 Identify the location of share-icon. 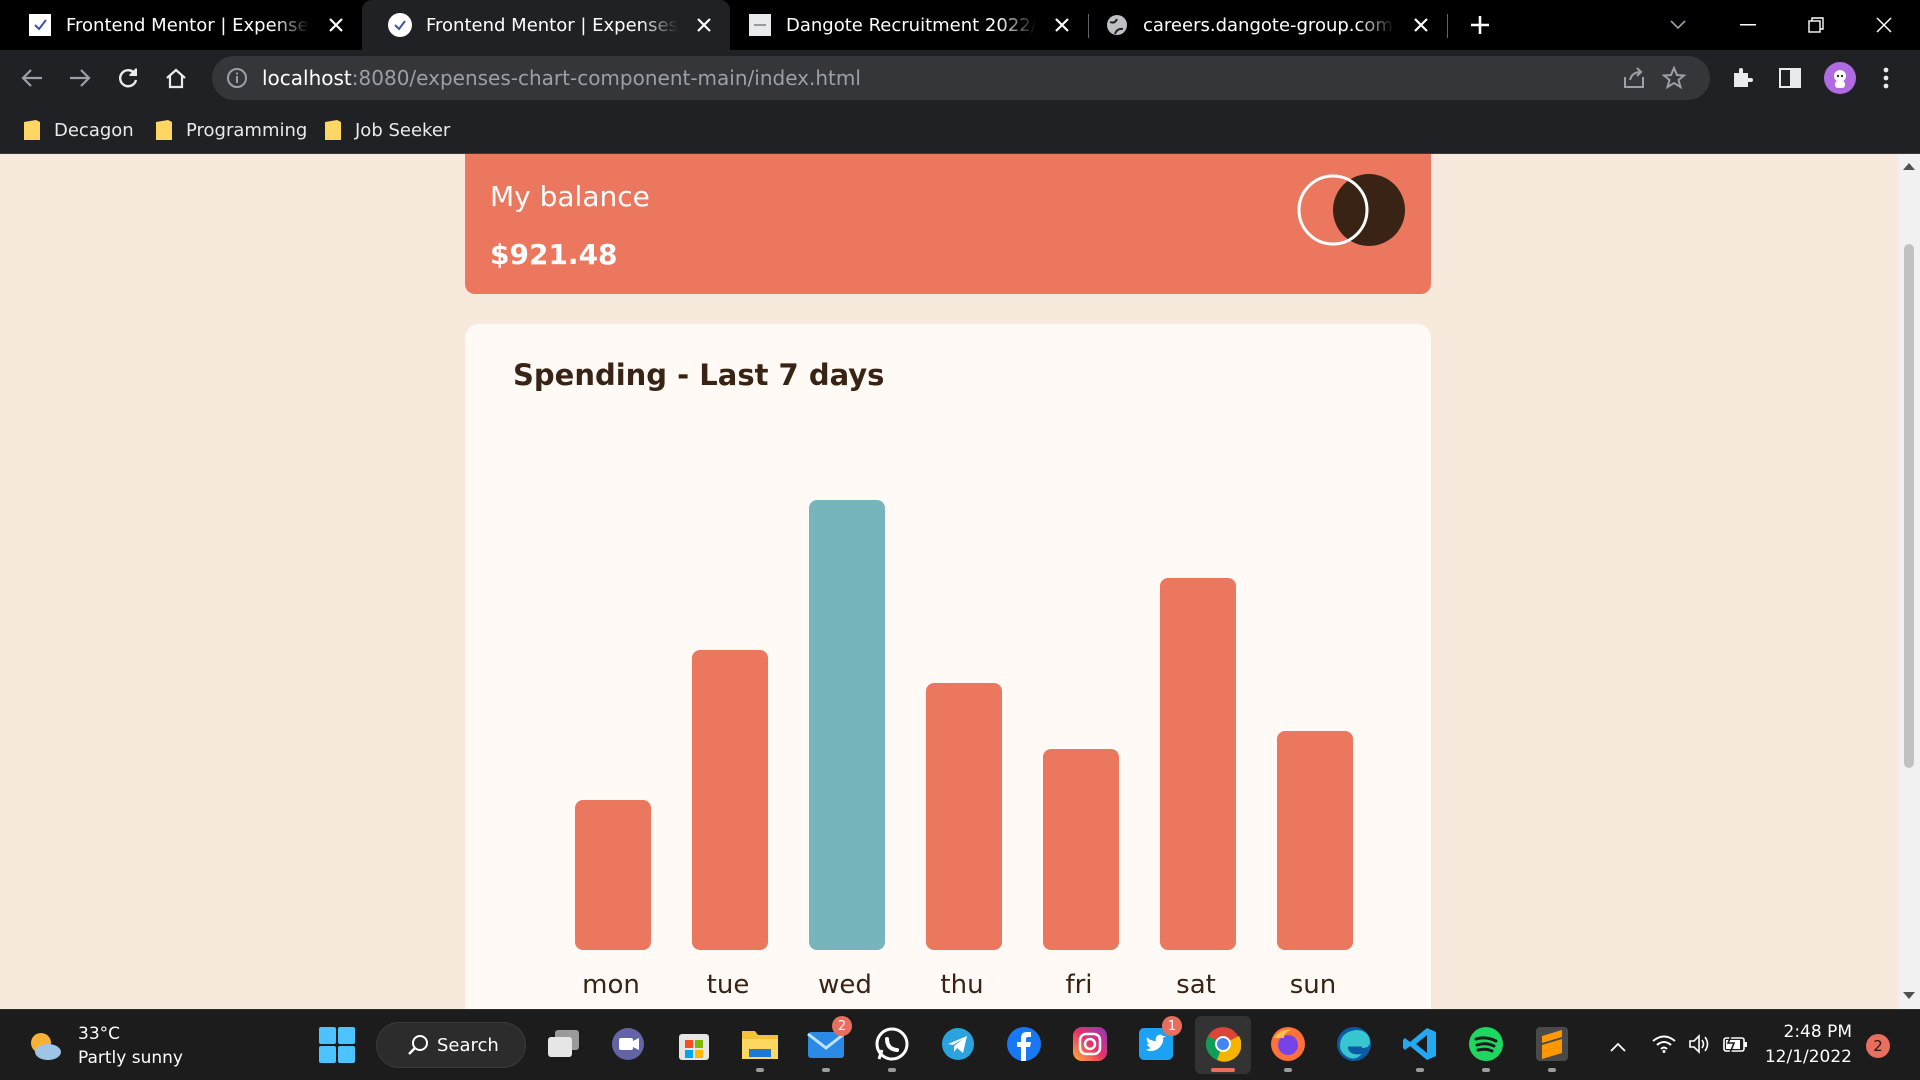
(1634, 80).